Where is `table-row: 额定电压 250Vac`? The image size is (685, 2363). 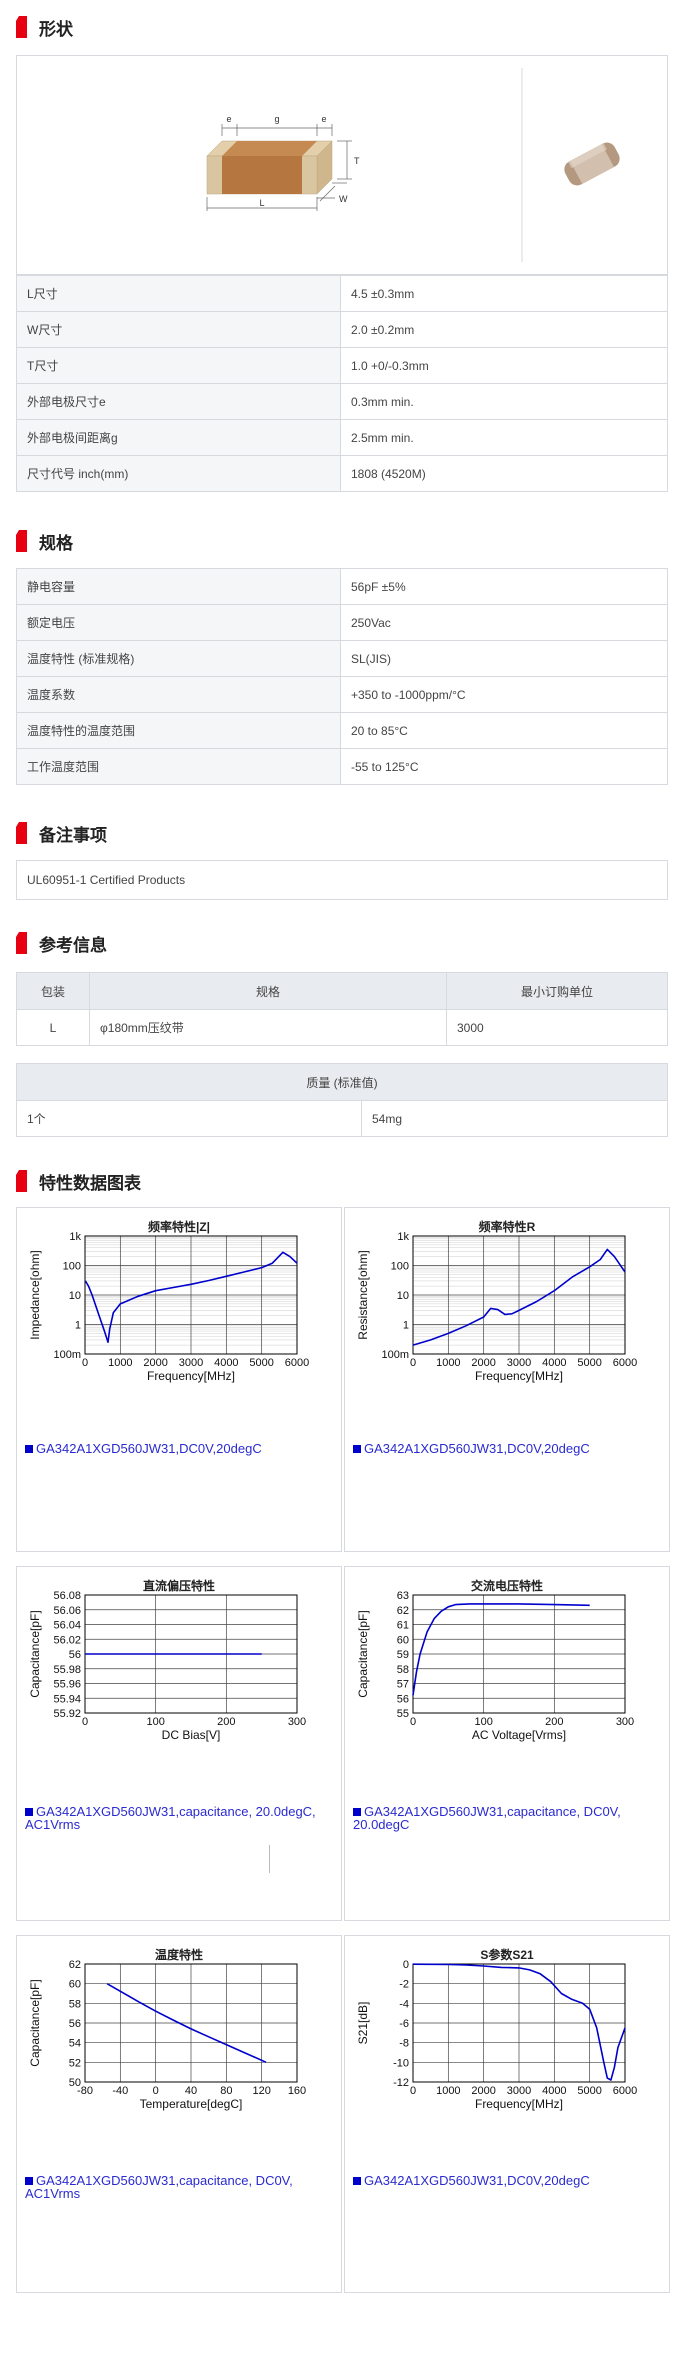
table-row: 额定电压 250Vac is located at coordinates (342, 622).